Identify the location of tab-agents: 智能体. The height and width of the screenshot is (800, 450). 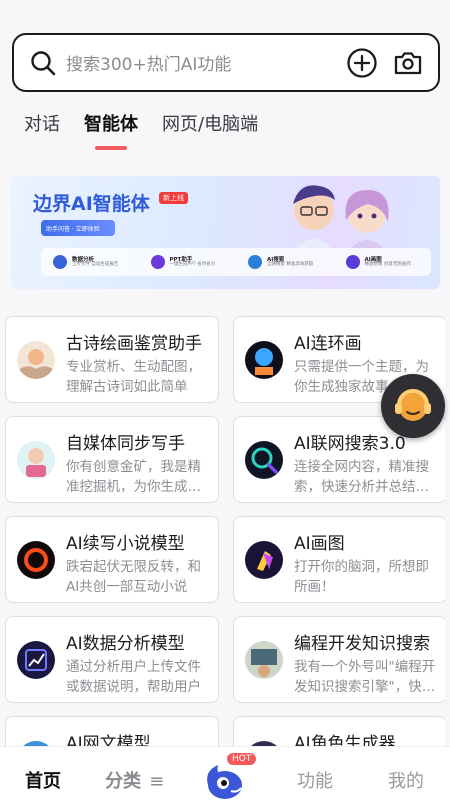
(111, 123).